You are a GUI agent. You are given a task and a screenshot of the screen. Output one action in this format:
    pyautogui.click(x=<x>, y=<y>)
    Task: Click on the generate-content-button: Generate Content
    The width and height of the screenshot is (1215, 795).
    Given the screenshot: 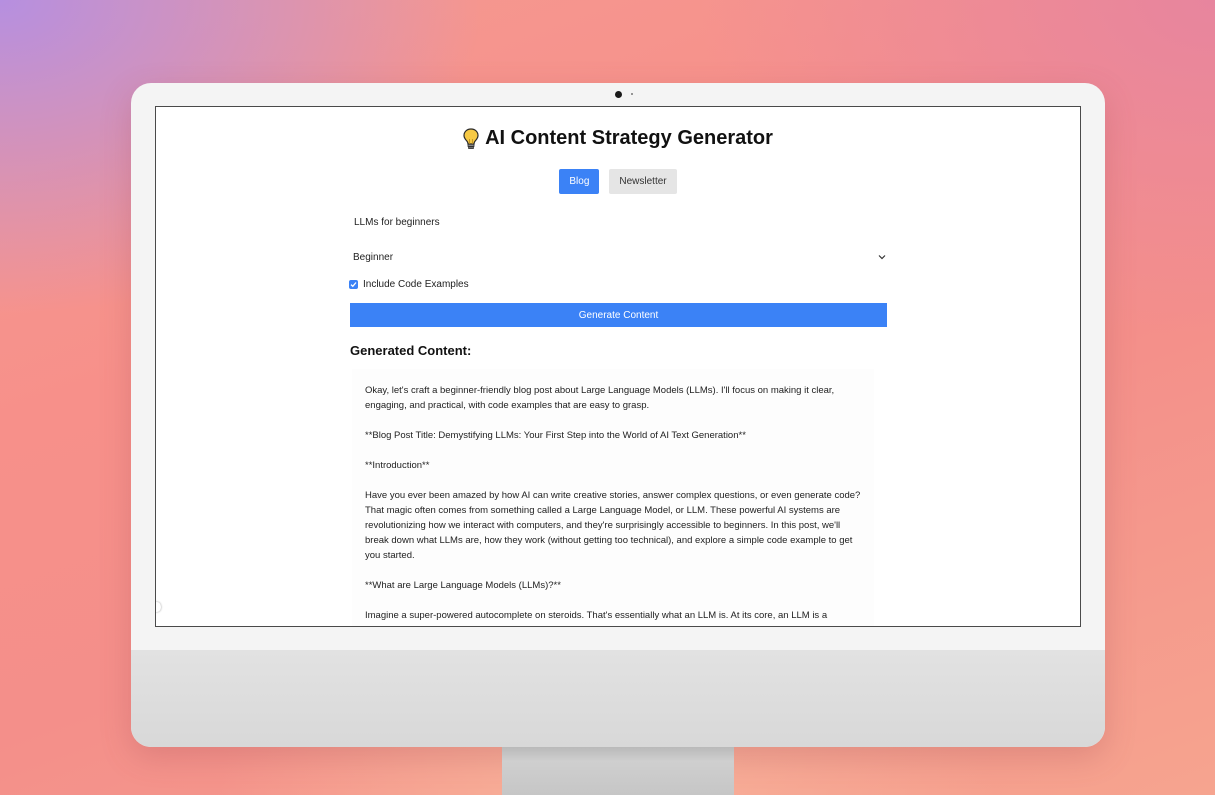 What is the action you would take?
    pyautogui.click(x=618, y=315)
    